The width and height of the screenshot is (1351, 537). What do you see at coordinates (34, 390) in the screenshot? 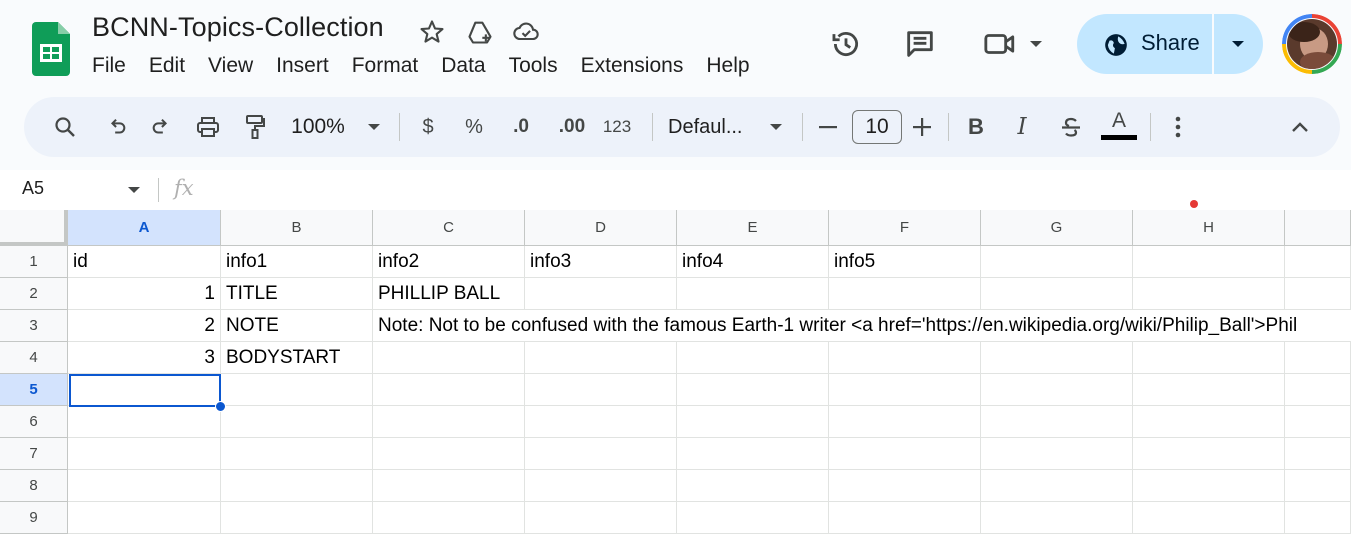
I see `row-header-5: 5` at bounding box center [34, 390].